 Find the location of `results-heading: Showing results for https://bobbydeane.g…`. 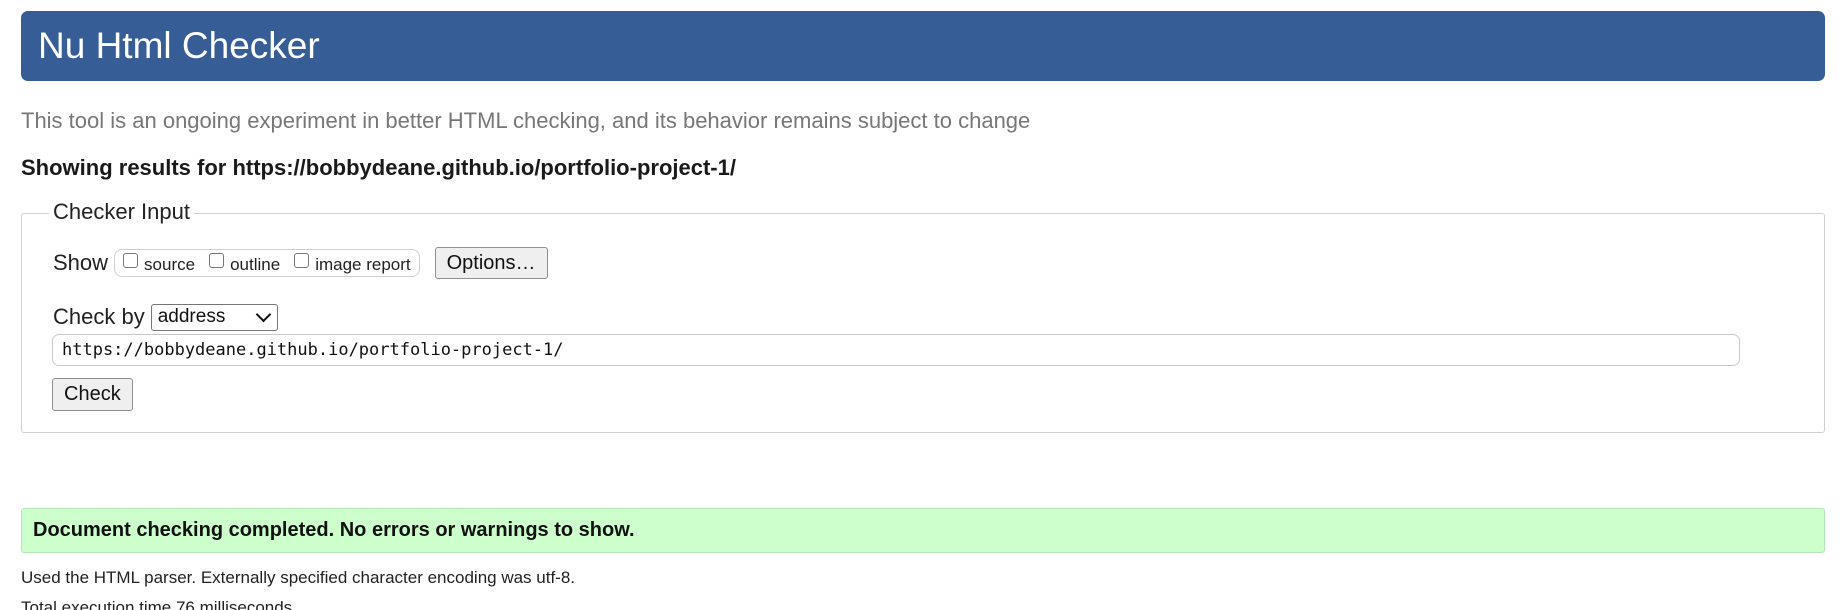

results-heading: Showing results for https://bobbydeane.g… is located at coordinates (378, 167).